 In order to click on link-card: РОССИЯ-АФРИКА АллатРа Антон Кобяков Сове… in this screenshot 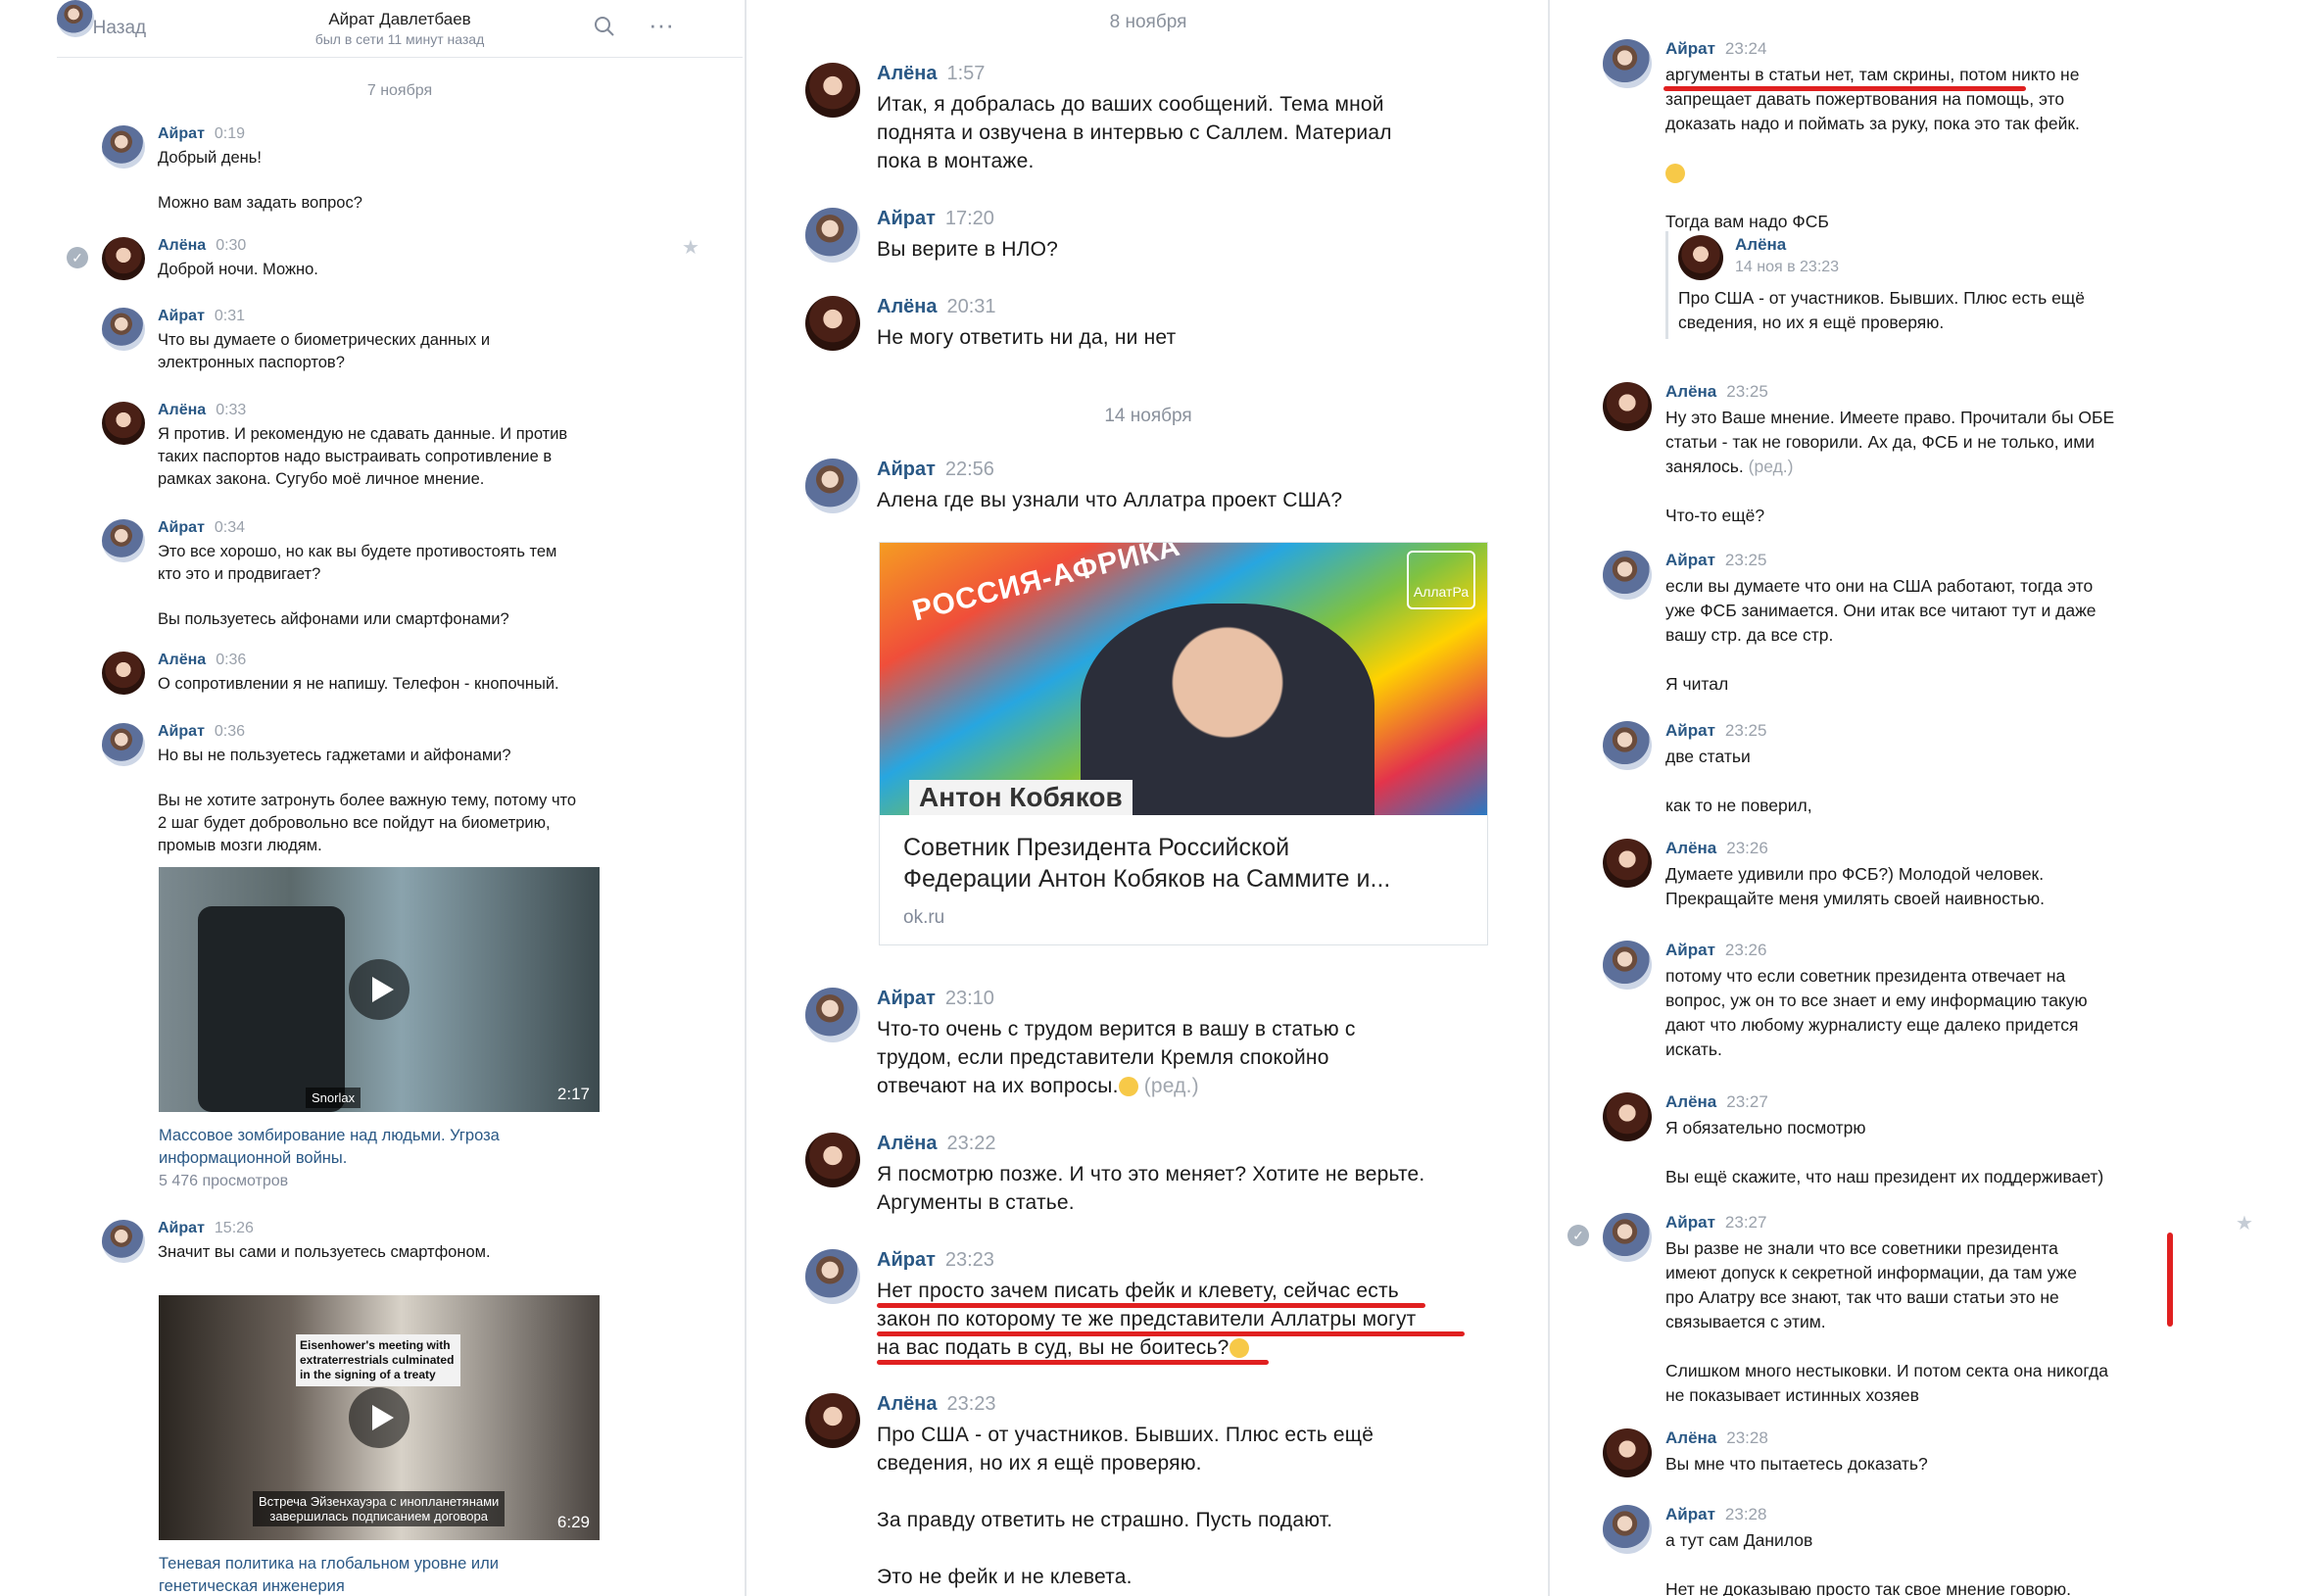, I will do `click(1183, 744)`.